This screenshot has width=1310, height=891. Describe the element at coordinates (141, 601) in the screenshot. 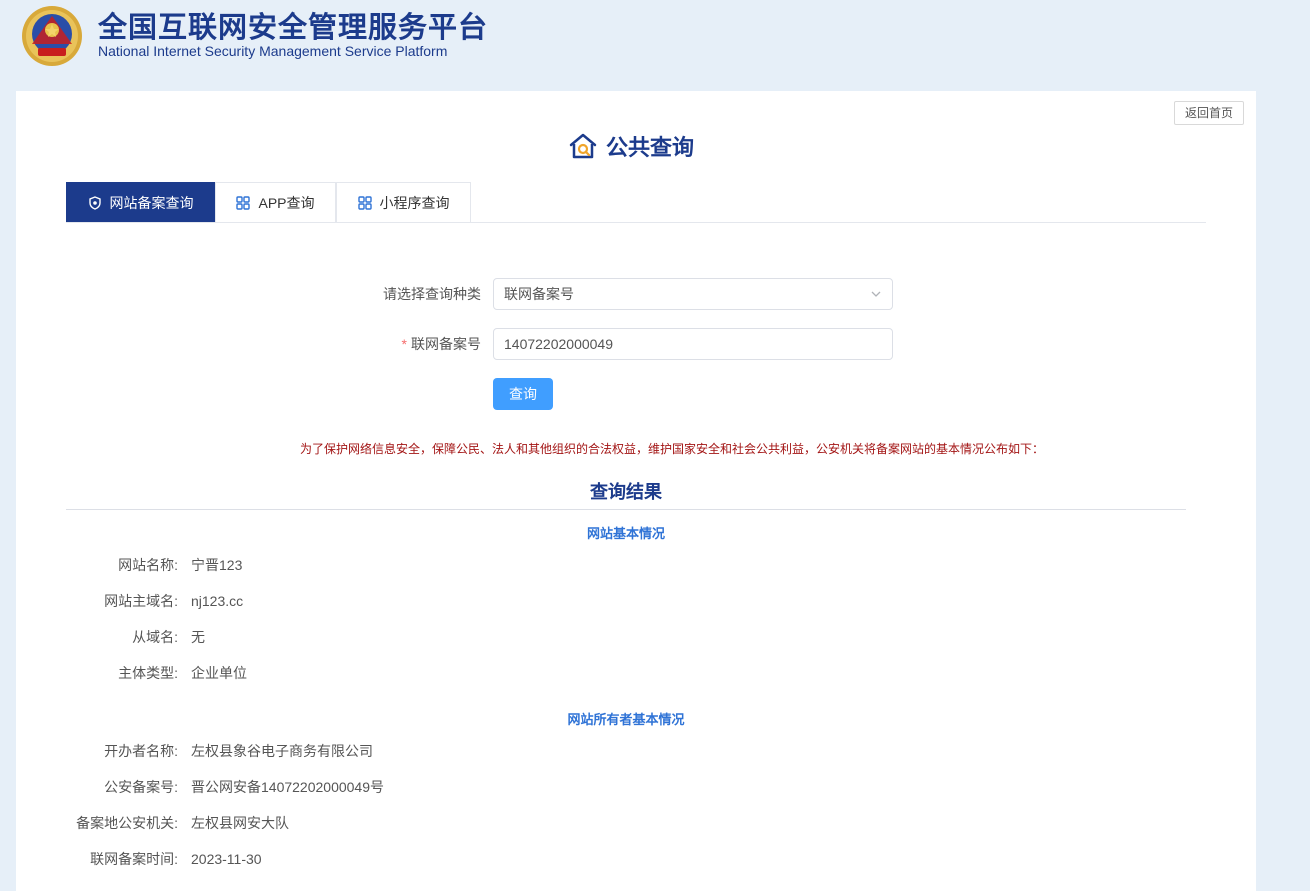

I see `field-key: 网站主域名:` at that location.